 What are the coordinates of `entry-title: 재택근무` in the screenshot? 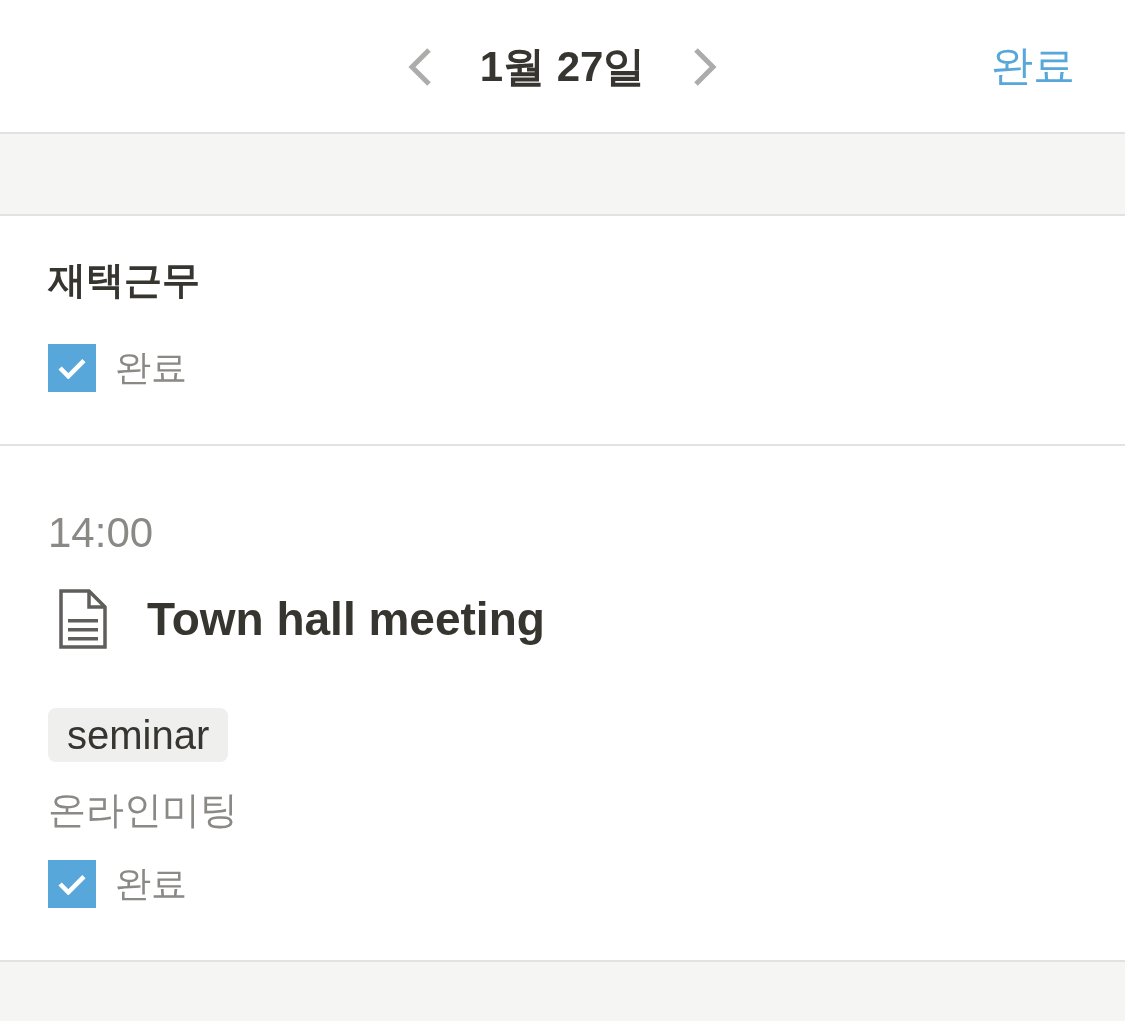 It's located at (124, 280).